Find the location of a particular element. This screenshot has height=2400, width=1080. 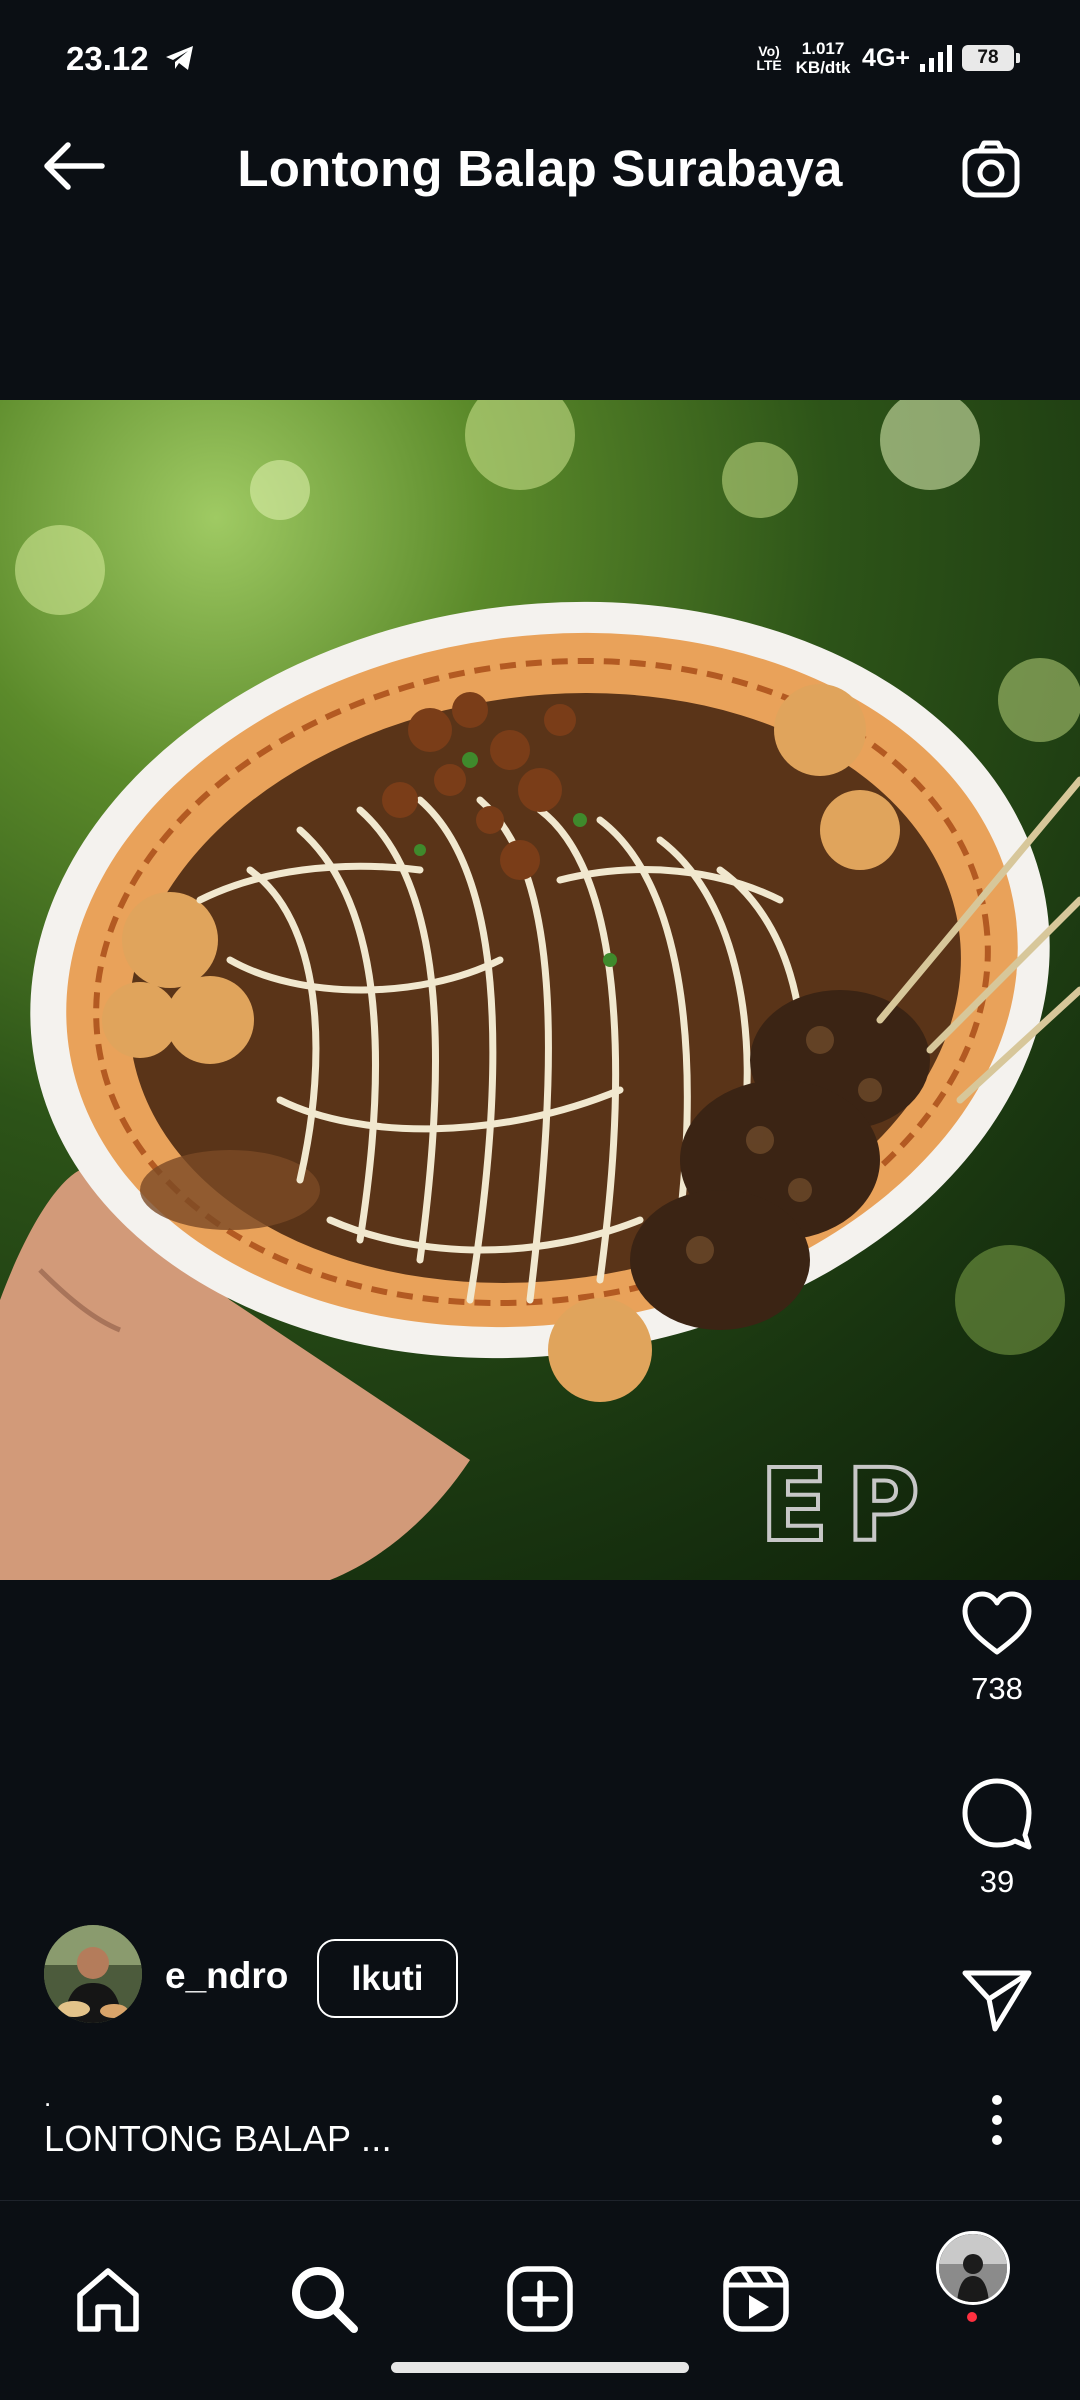

home-icon is located at coordinates (108, 2299).